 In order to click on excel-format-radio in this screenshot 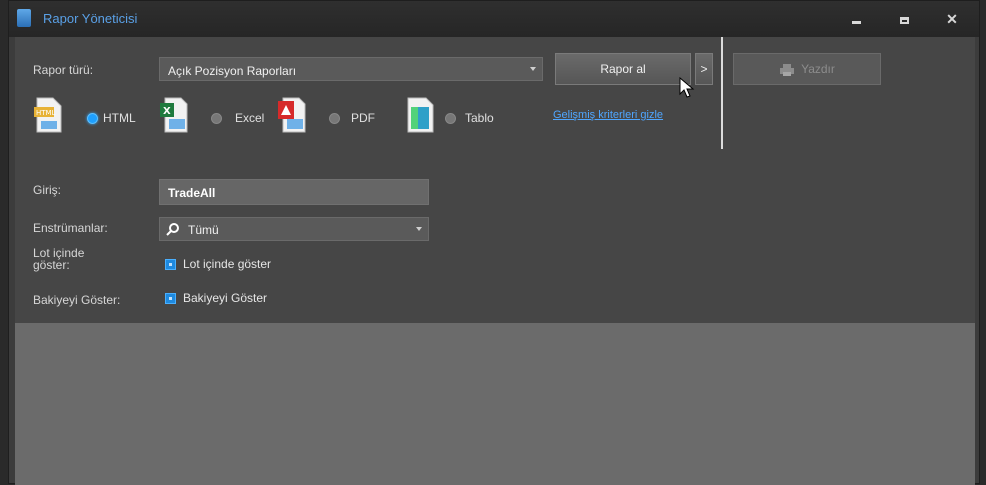, I will do `click(216, 118)`.